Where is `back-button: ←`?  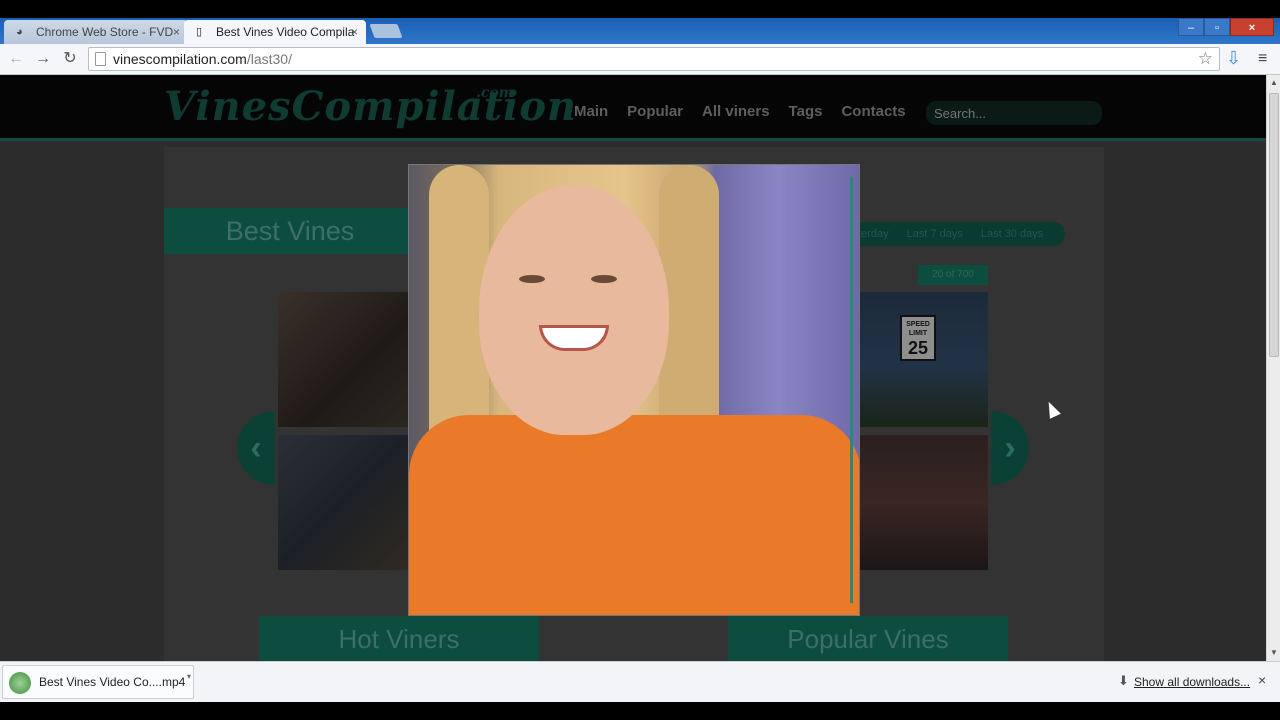
back-button: ← is located at coordinates (16, 59).